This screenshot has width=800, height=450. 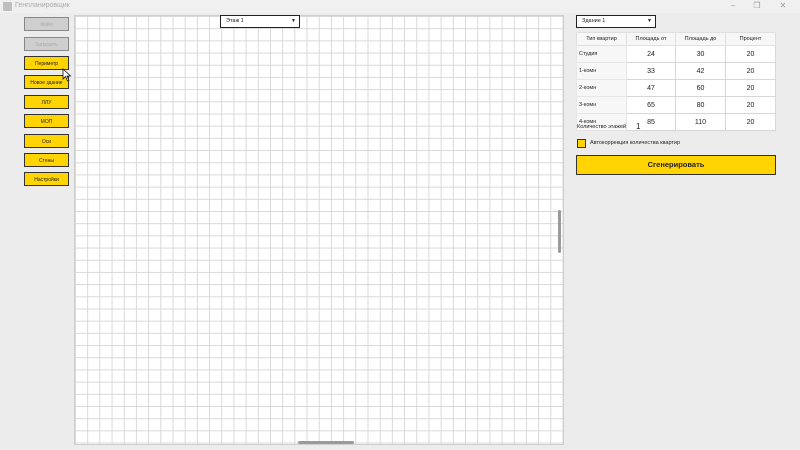 What do you see at coordinates (601, 39) in the screenshot?
I see `column-header: Тип квартир` at bounding box center [601, 39].